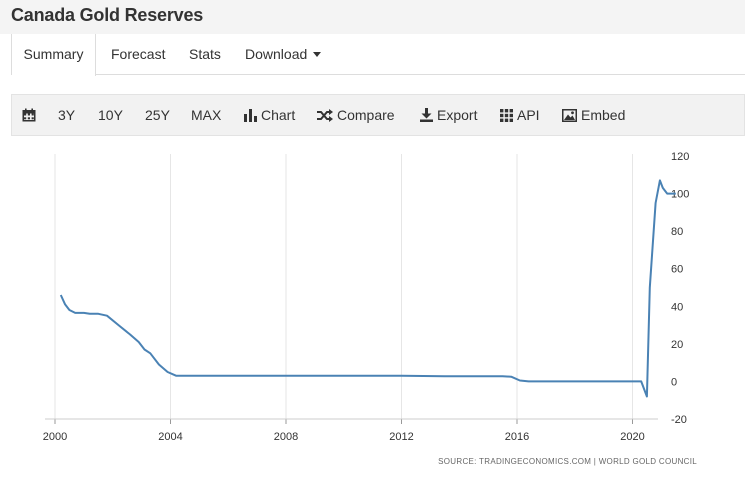  Describe the element at coordinates (317, 54) in the screenshot. I see `chevron-down-icon` at that location.